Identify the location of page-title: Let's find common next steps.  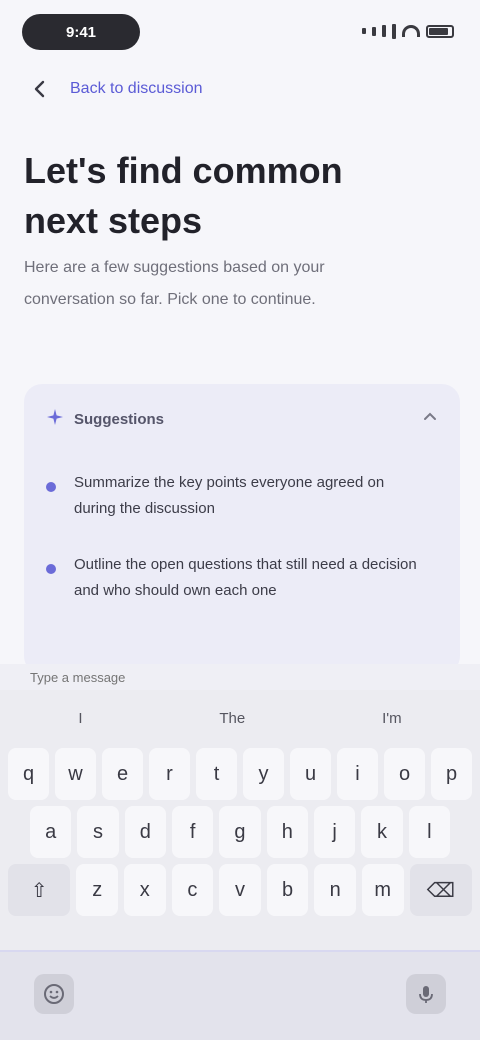
(183, 195).